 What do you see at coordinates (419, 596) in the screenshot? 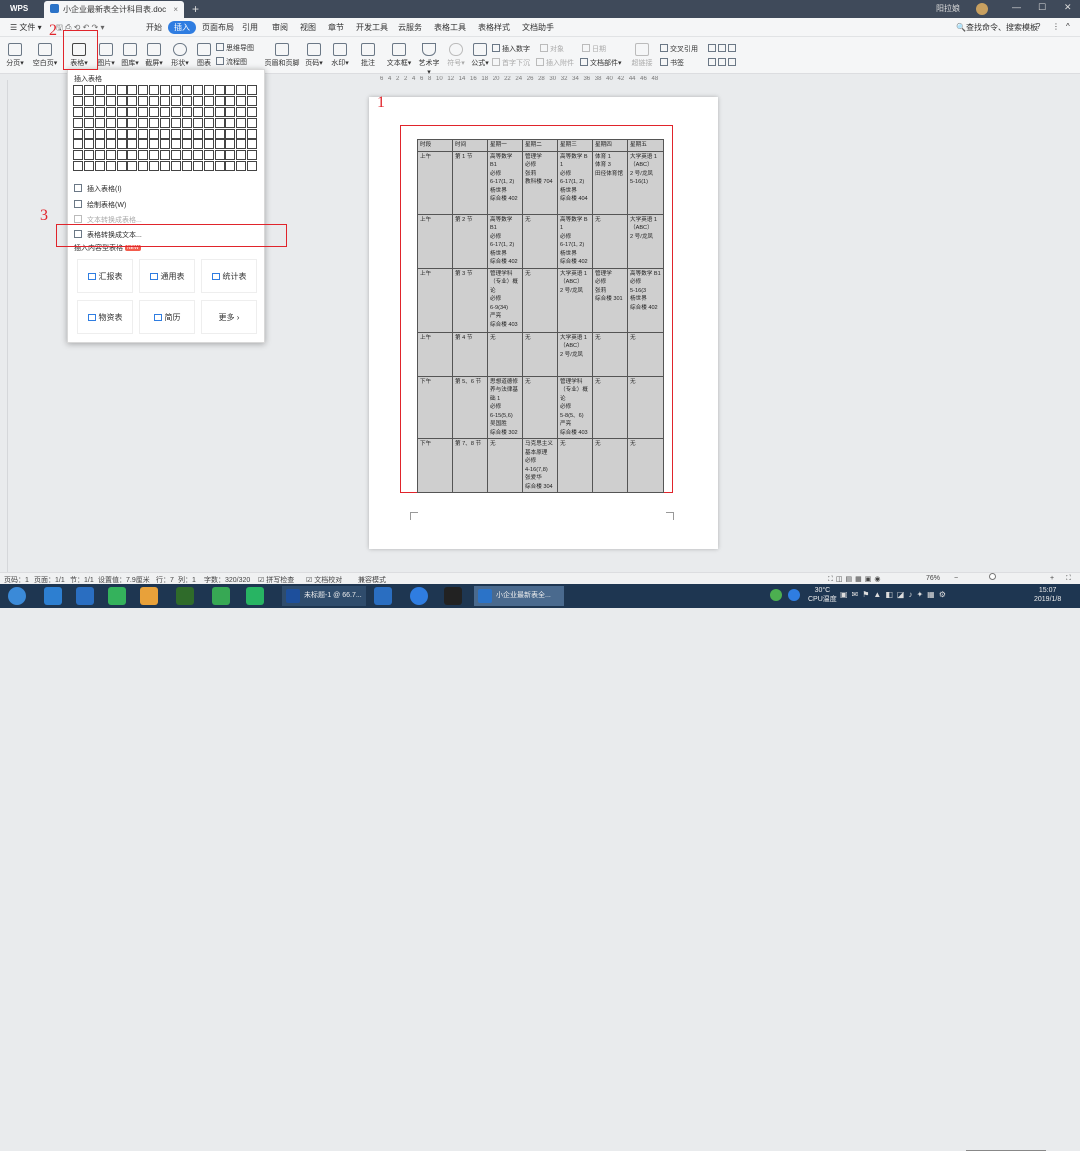
I see `k-app-icon` at bounding box center [419, 596].